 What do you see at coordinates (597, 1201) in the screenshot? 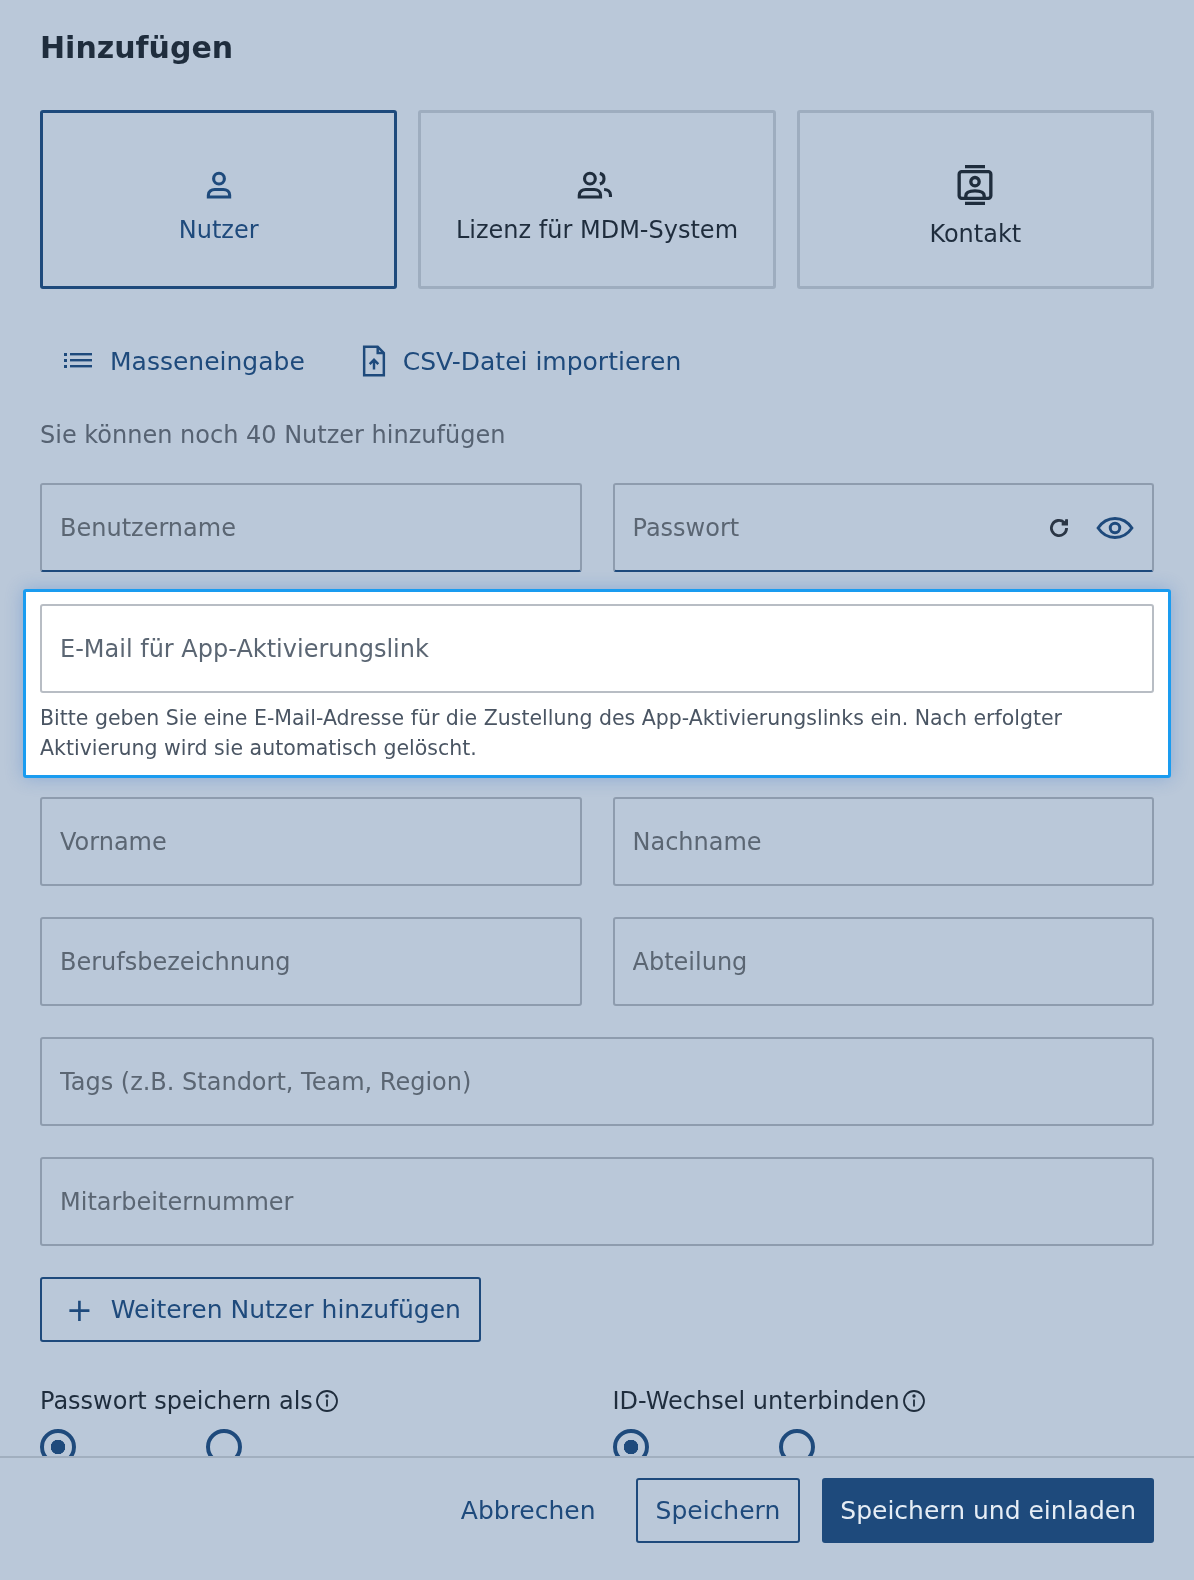
I see `text-field: Mitarbeiternummer` at bounding box center [597, 1201].